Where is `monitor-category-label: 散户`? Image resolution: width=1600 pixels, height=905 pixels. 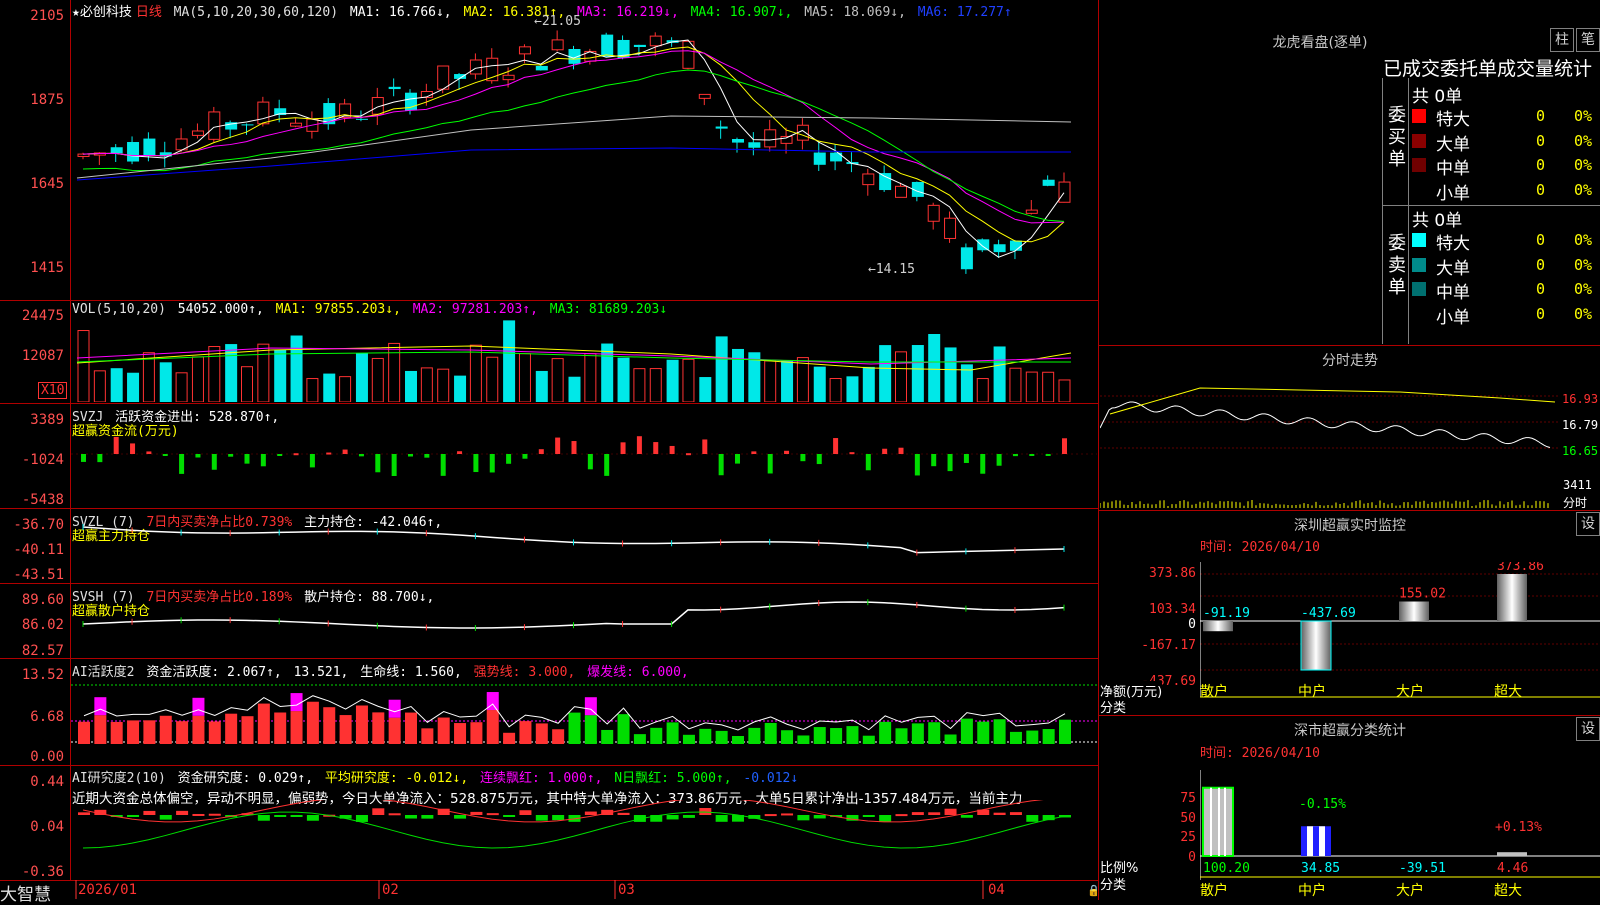 monitor-category-label: 散户 is located at coordinates (1214, 691).